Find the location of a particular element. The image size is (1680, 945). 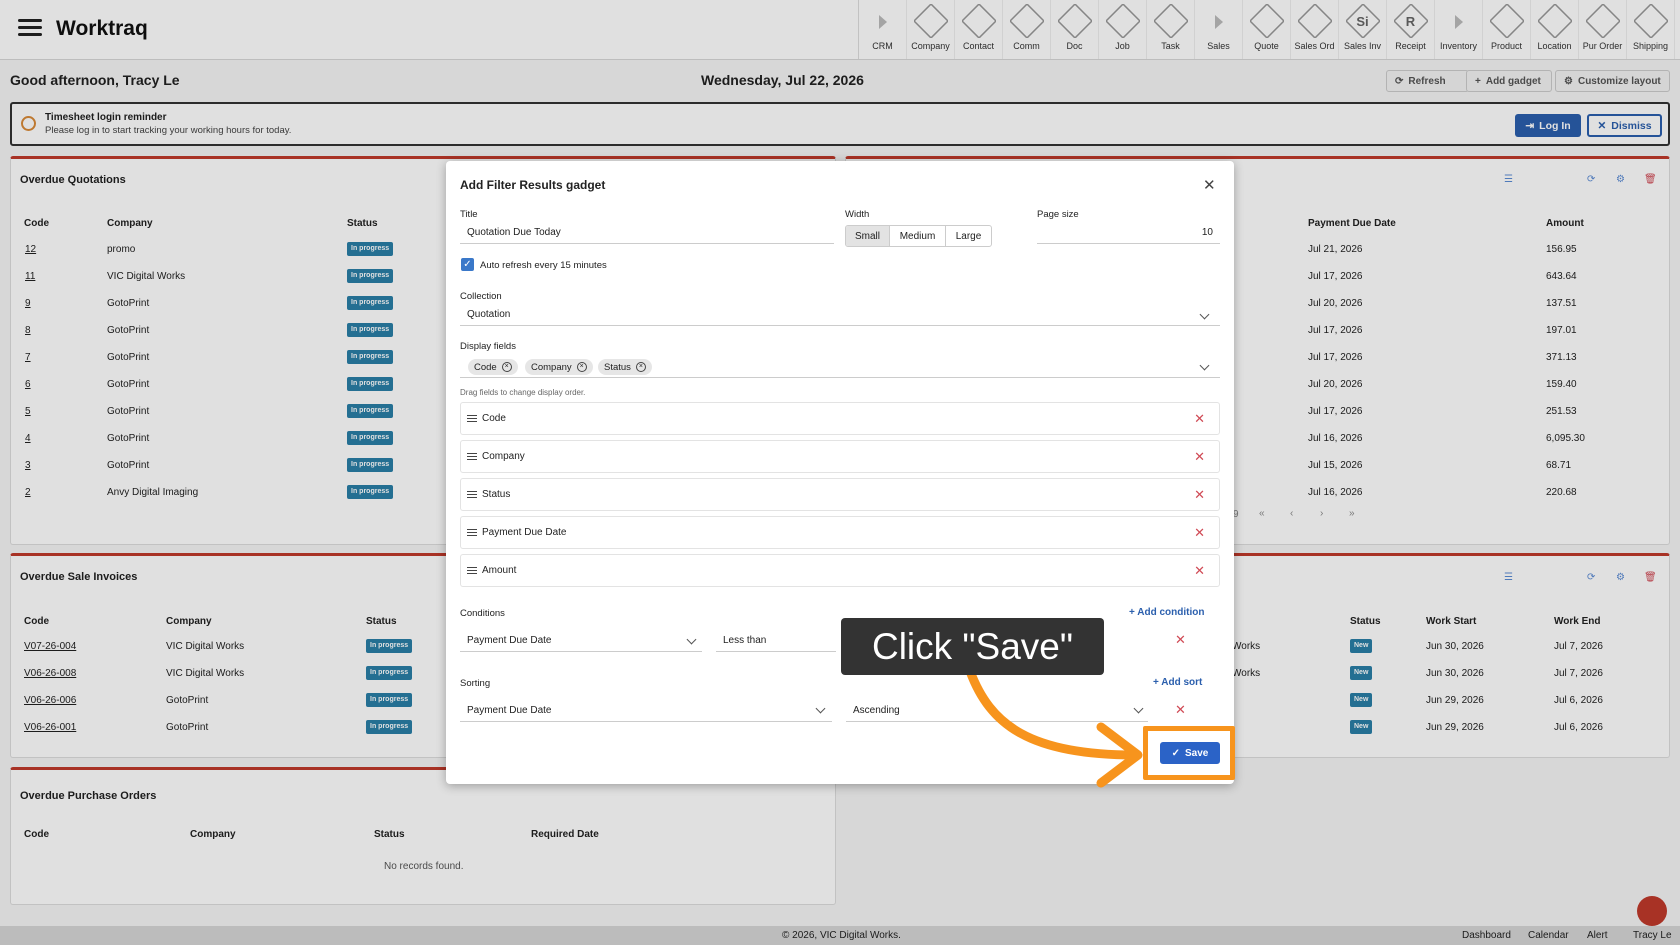

display-field-row: Code ✕ is located at coordinates (840, 418).